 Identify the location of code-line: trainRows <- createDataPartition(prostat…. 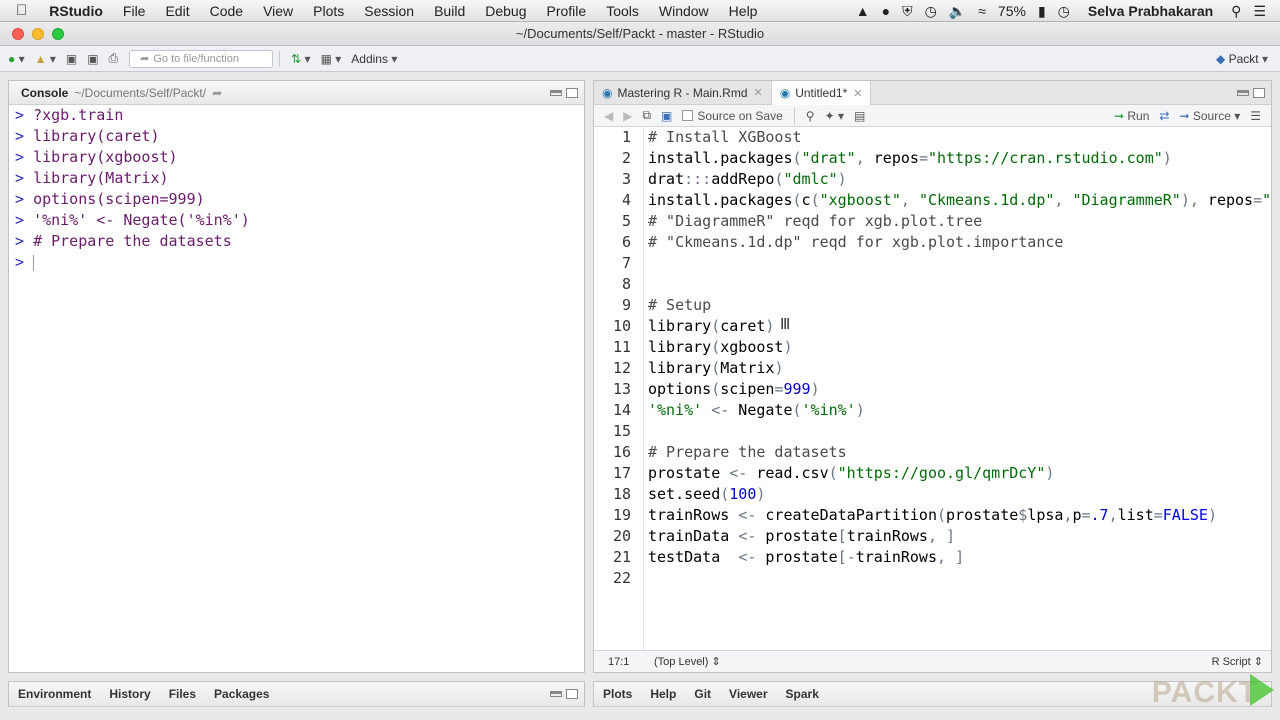
(959, 515).